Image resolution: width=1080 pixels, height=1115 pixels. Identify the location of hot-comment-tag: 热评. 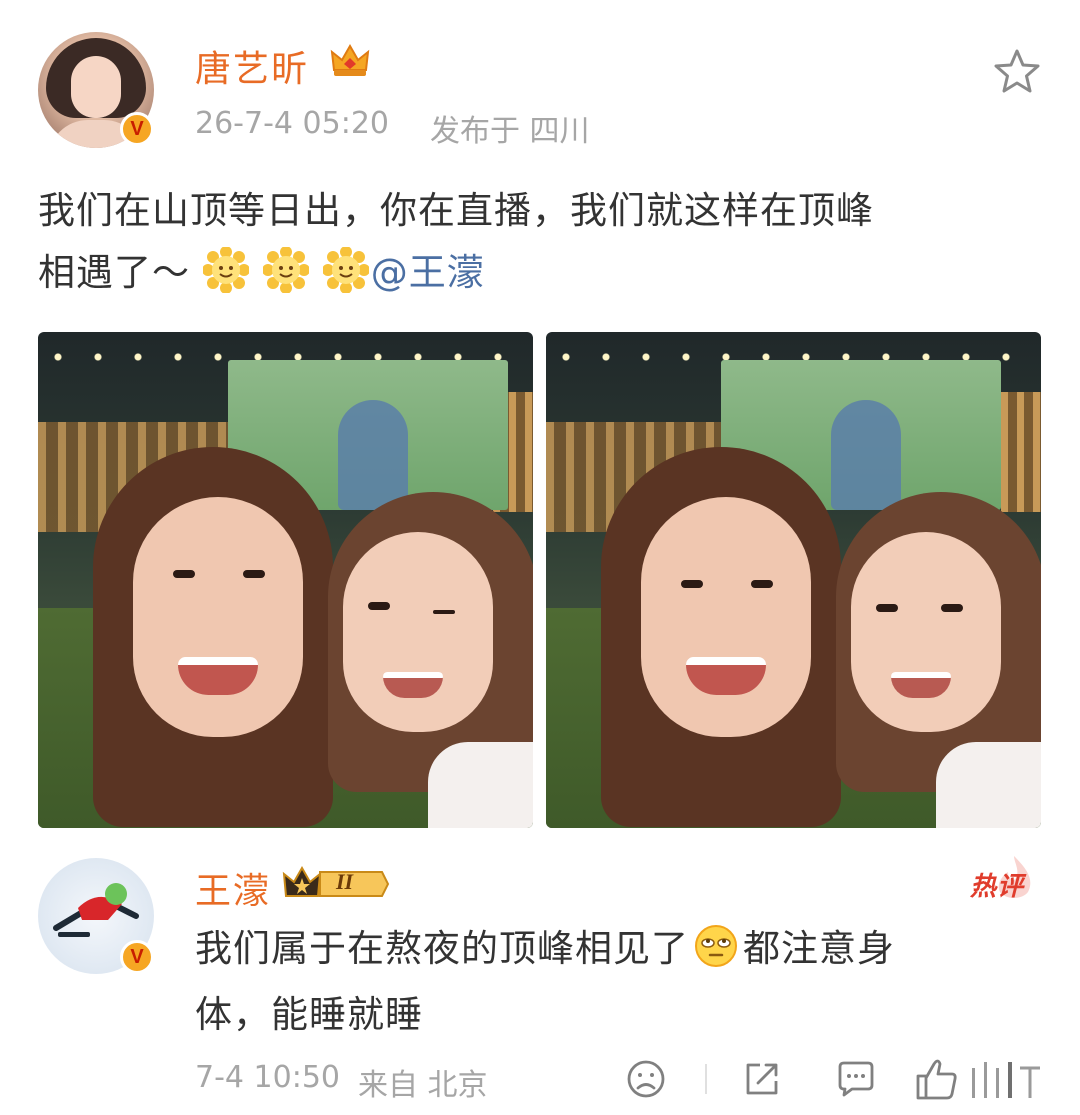
(1004, 879).